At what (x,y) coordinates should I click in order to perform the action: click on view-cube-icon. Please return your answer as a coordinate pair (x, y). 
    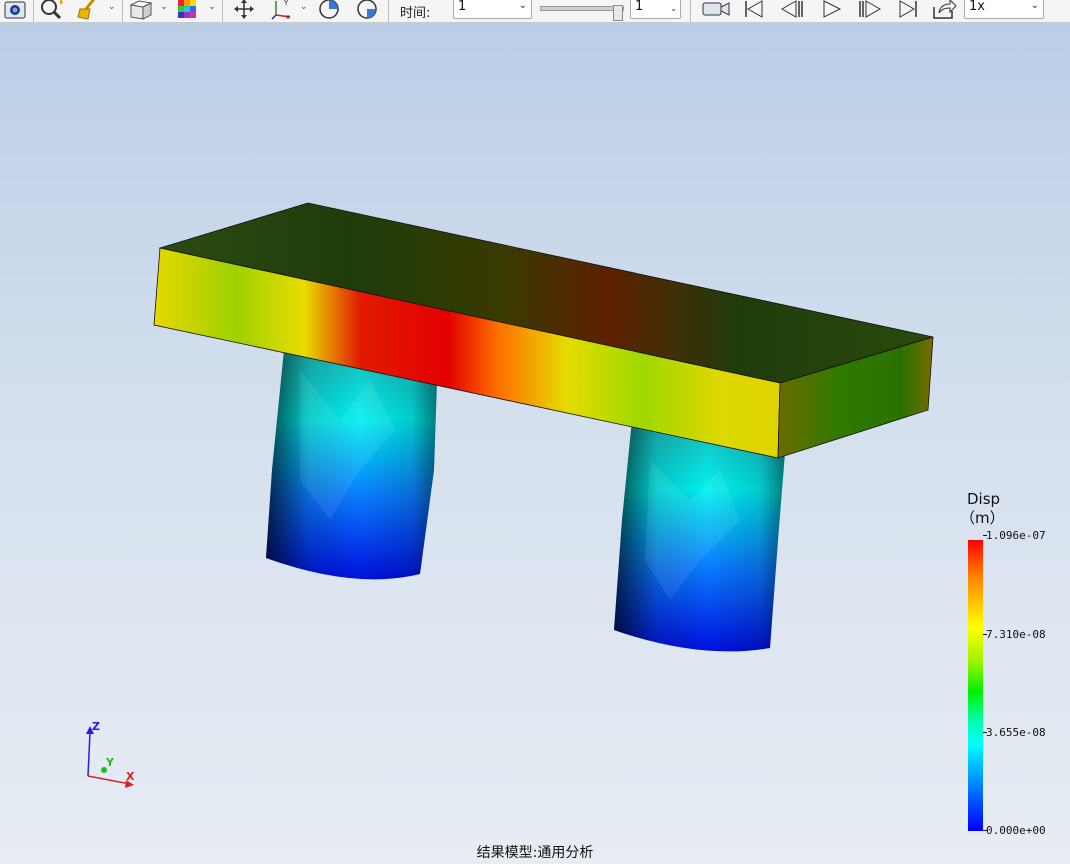
    Looking at the image, I should click on (141, 10).